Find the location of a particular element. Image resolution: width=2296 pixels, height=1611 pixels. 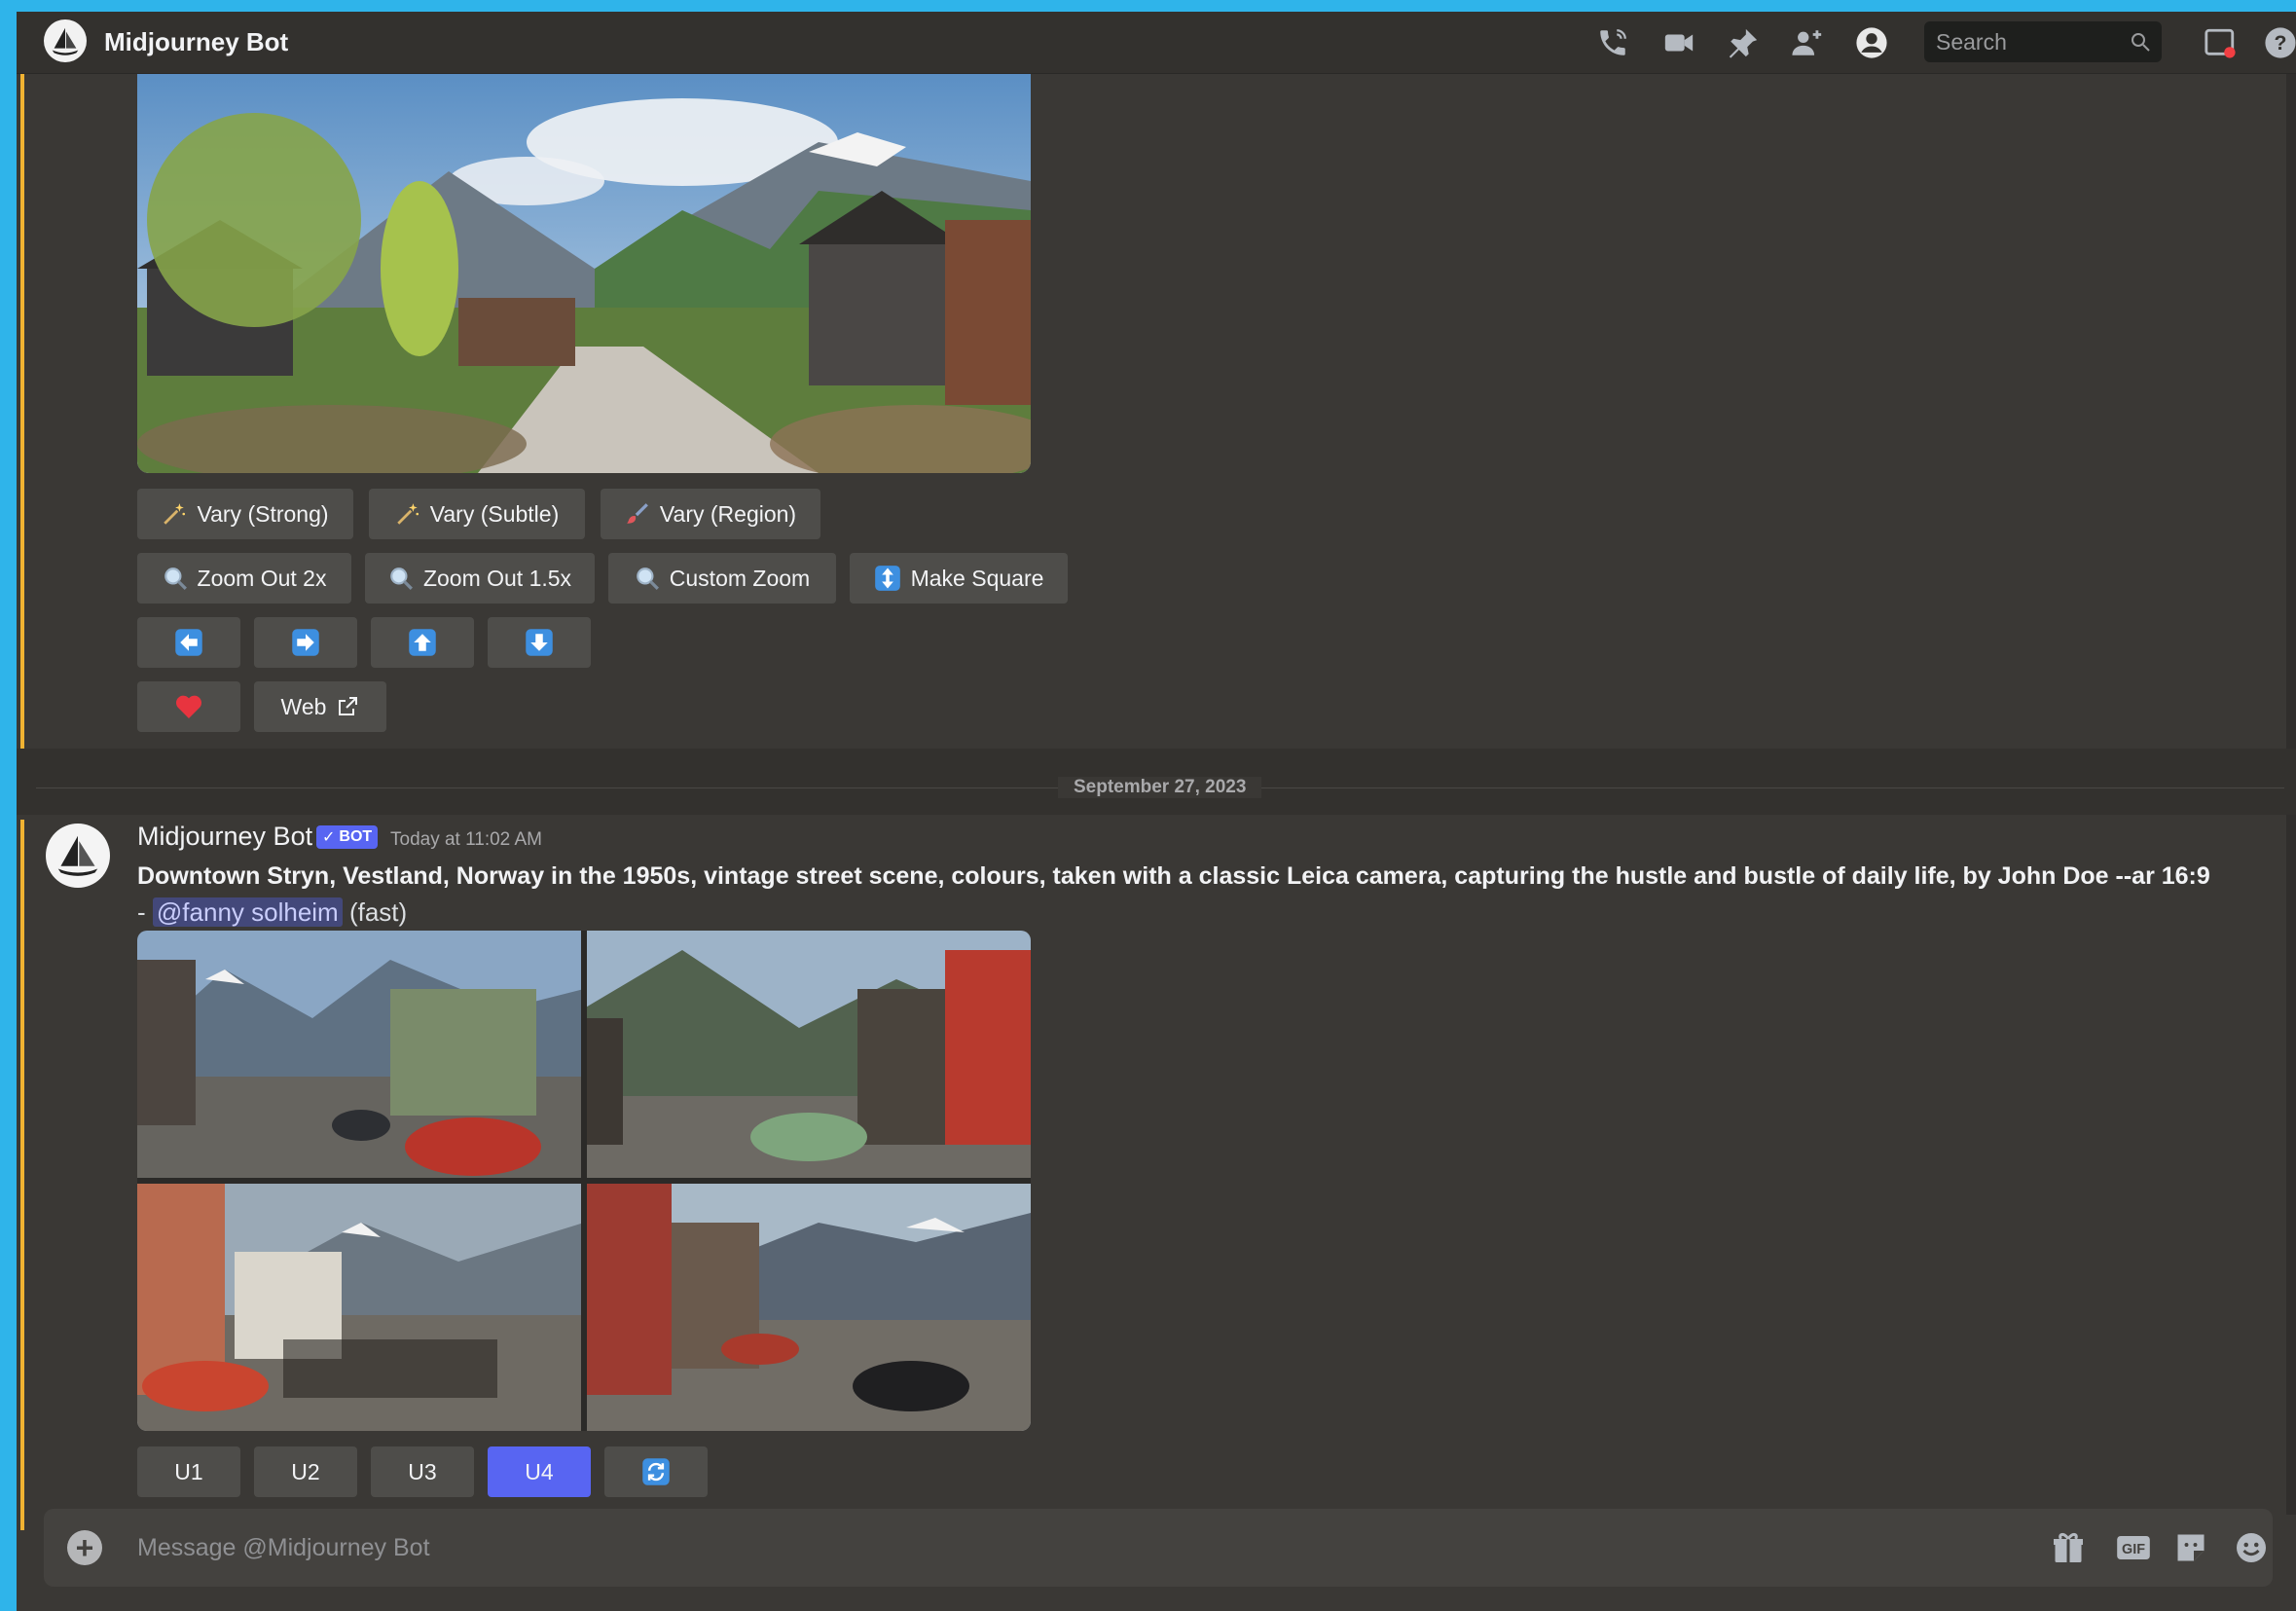

sticker-icon is located at coordinates (2190, 1547).